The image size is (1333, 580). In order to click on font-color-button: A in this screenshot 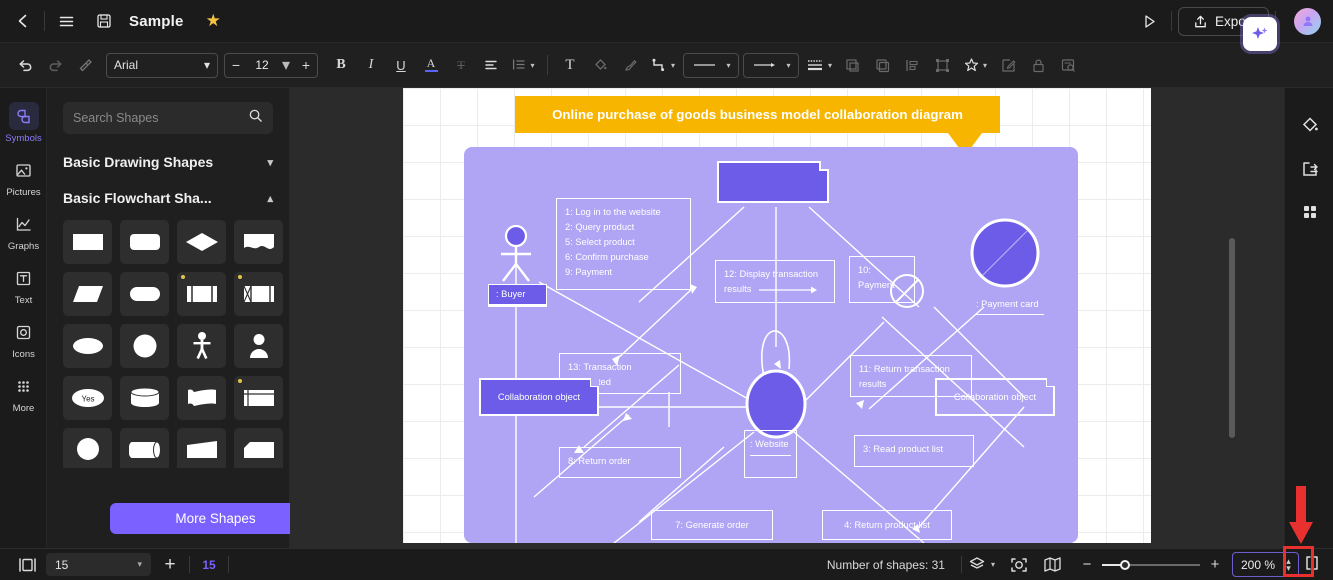, I will do `click(431, 65)`.